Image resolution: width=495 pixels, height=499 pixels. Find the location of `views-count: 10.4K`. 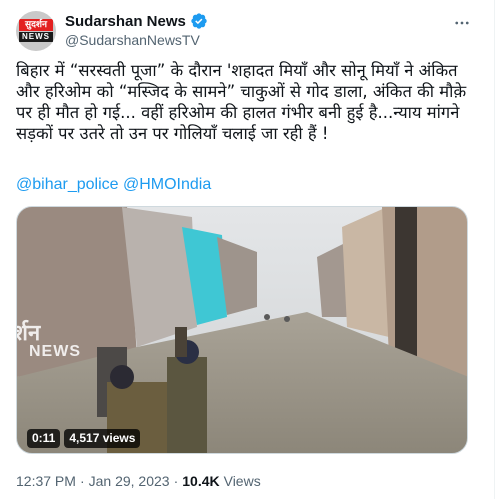

views-count: 10.4K is located at coordinates (201, 481).